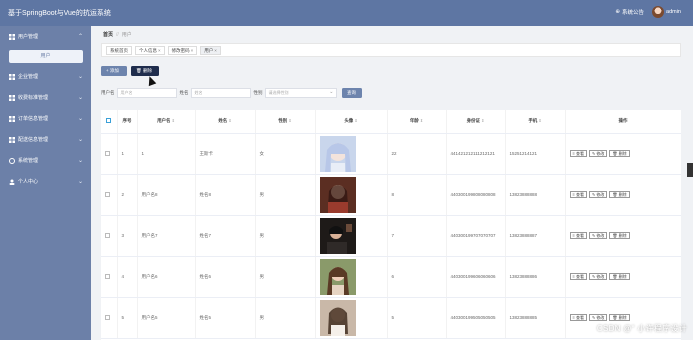 Image resolution: width=693 pixels, height=340 pixels. I want to click on sidebar-item-label: 收费标准管理, so click(33, 98).